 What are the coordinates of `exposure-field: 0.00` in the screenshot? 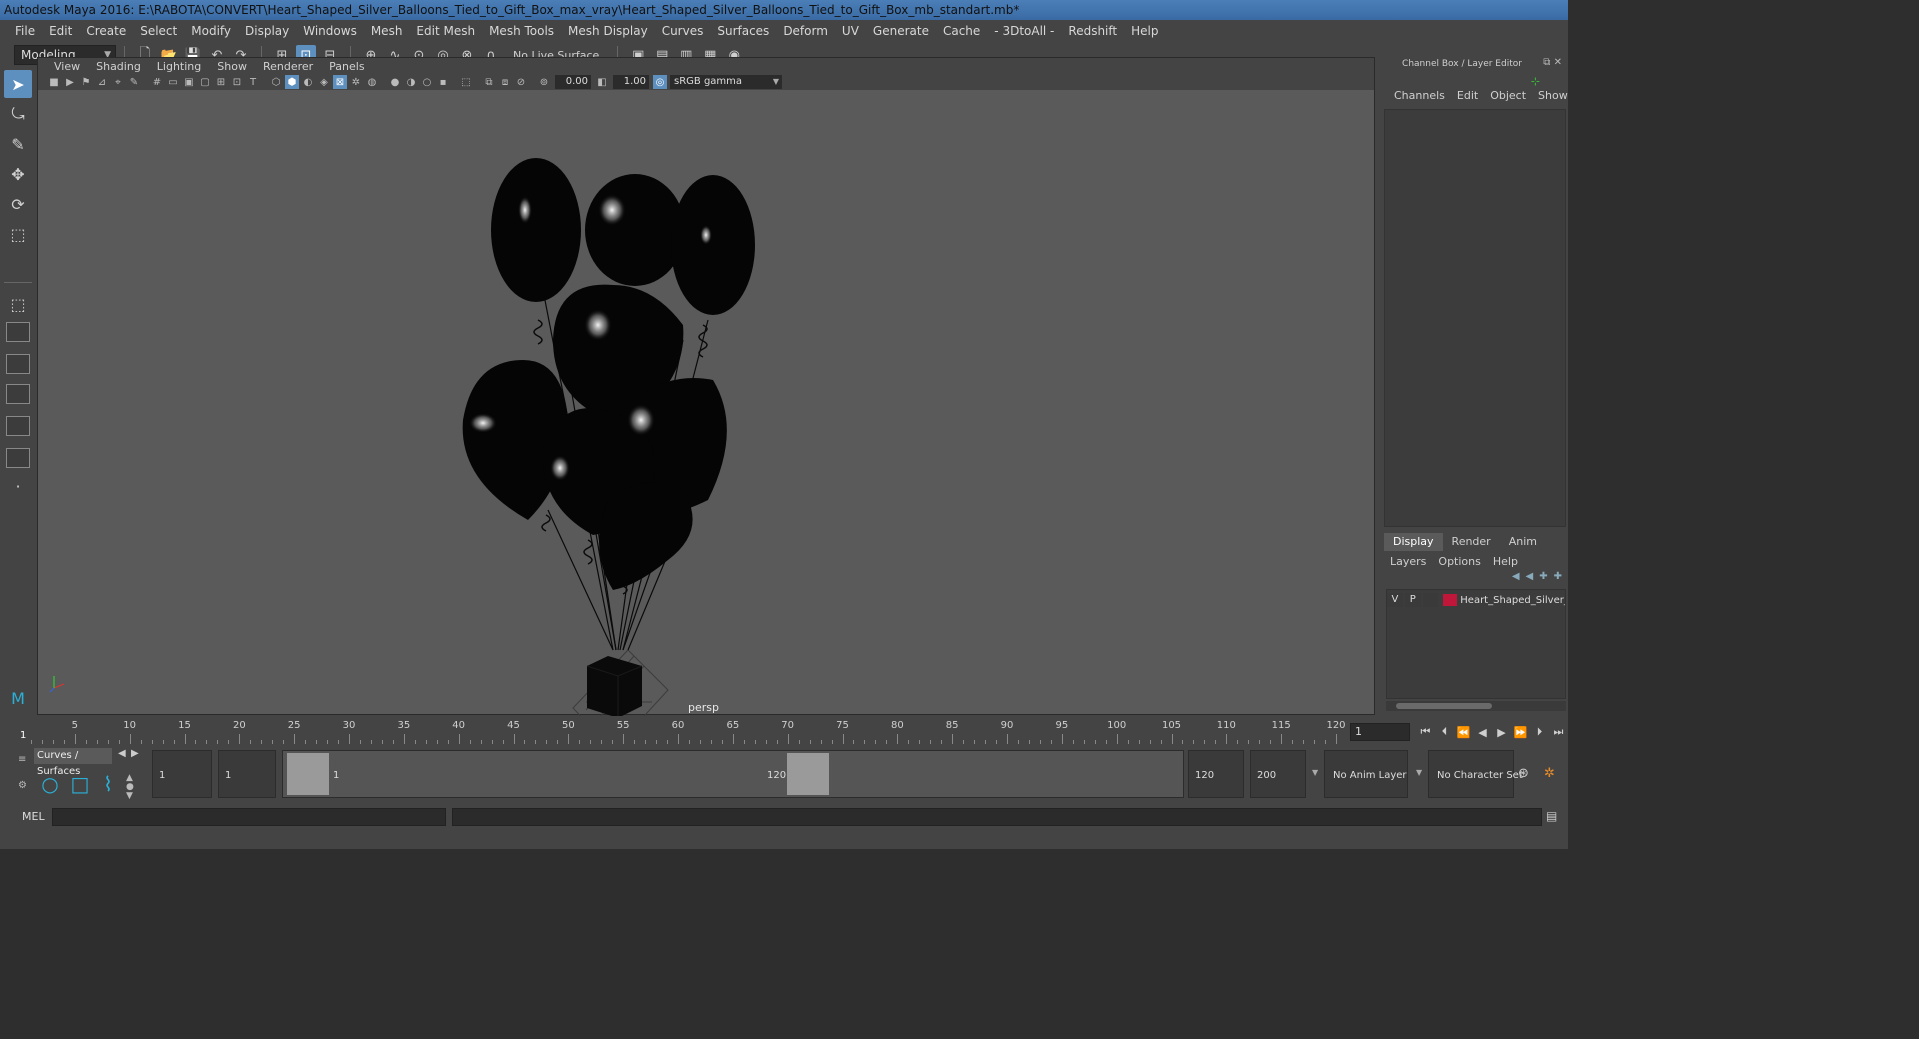 It's located at (573, 82).